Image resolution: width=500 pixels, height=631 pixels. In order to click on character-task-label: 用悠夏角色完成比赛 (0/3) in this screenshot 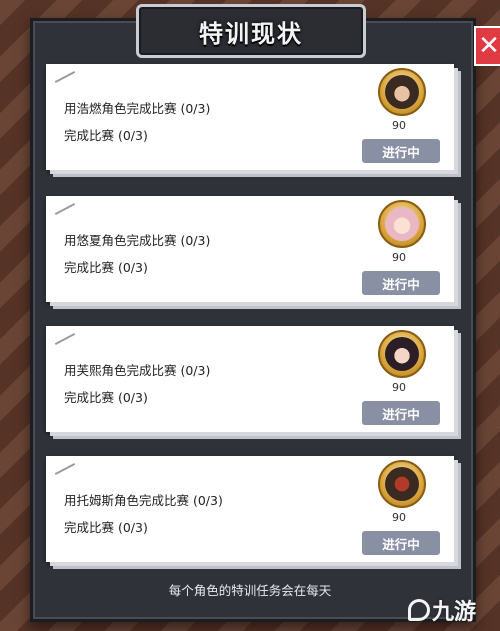, I will do `click(137, 240)`.